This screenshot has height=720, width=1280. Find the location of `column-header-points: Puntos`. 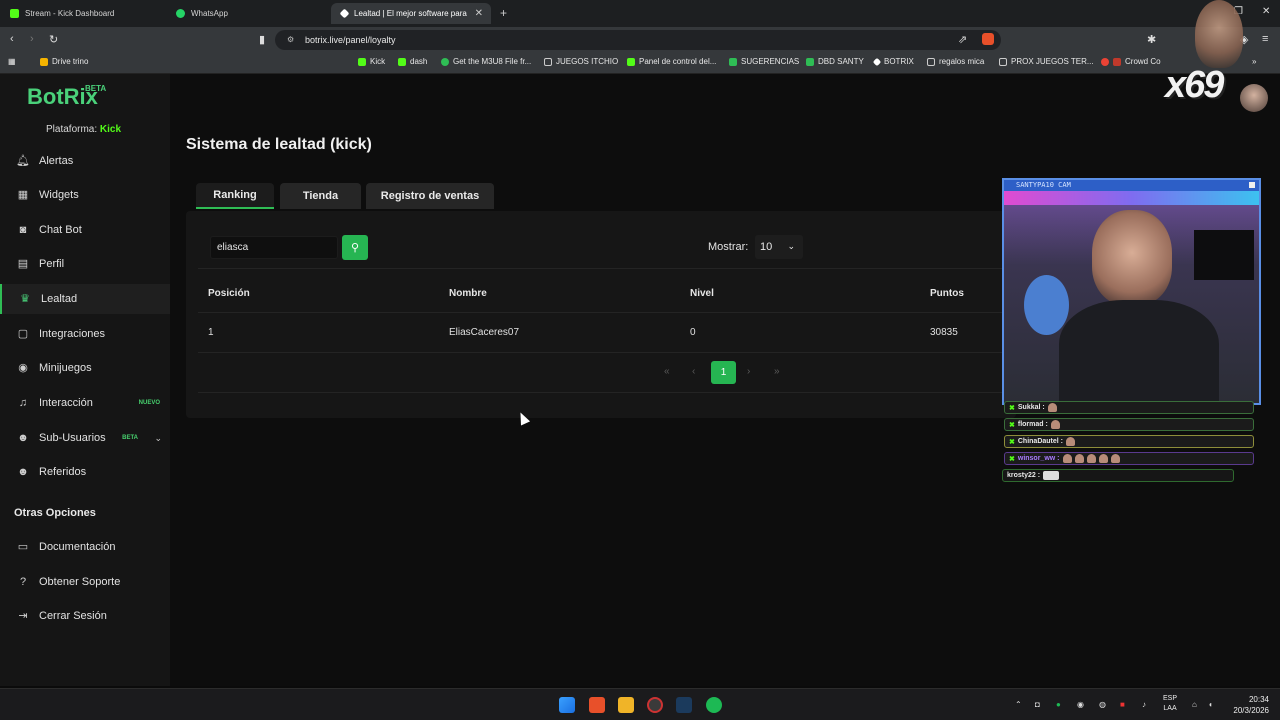

column-header-points: Puntos is located at coordinates (947, 293).